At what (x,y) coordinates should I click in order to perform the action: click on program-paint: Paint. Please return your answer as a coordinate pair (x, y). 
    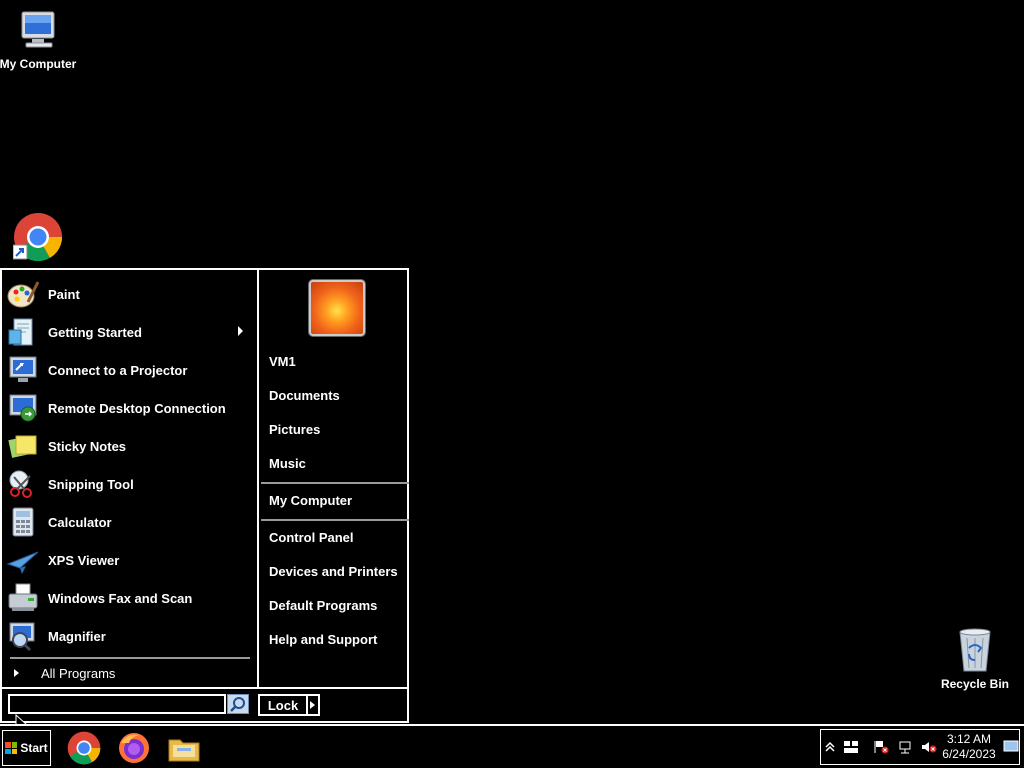
    Looking at the image, I should click on (128, 294).